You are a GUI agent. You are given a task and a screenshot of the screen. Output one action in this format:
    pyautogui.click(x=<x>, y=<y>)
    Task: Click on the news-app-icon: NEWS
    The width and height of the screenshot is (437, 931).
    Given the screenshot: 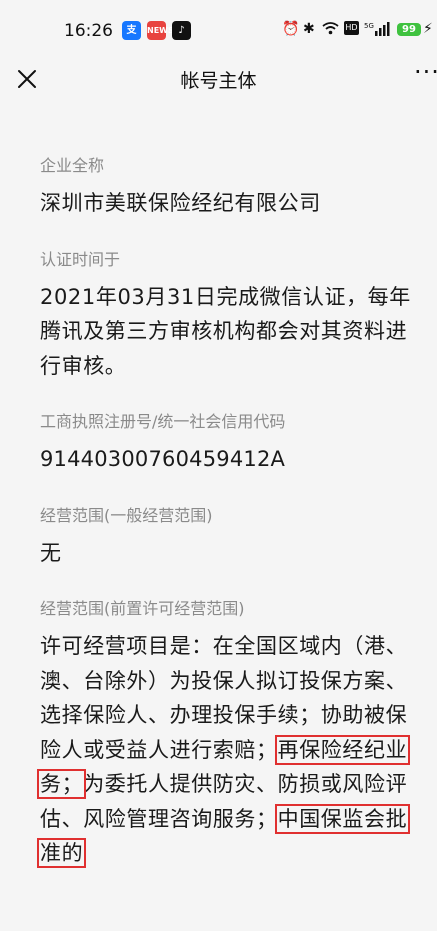 What is the action you would take?
    pyautogui.click(x=160, y=30)
    